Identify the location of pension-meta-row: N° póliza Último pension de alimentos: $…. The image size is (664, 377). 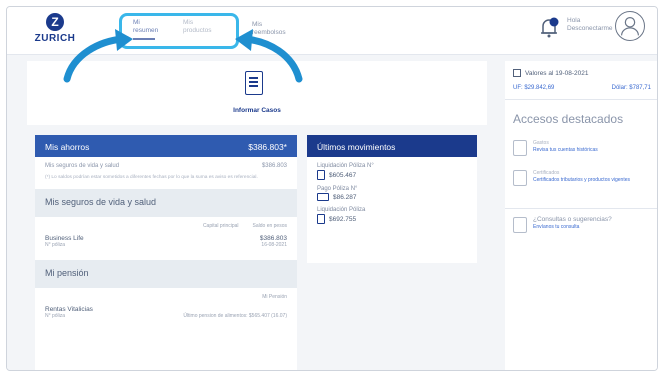
(166, 316).